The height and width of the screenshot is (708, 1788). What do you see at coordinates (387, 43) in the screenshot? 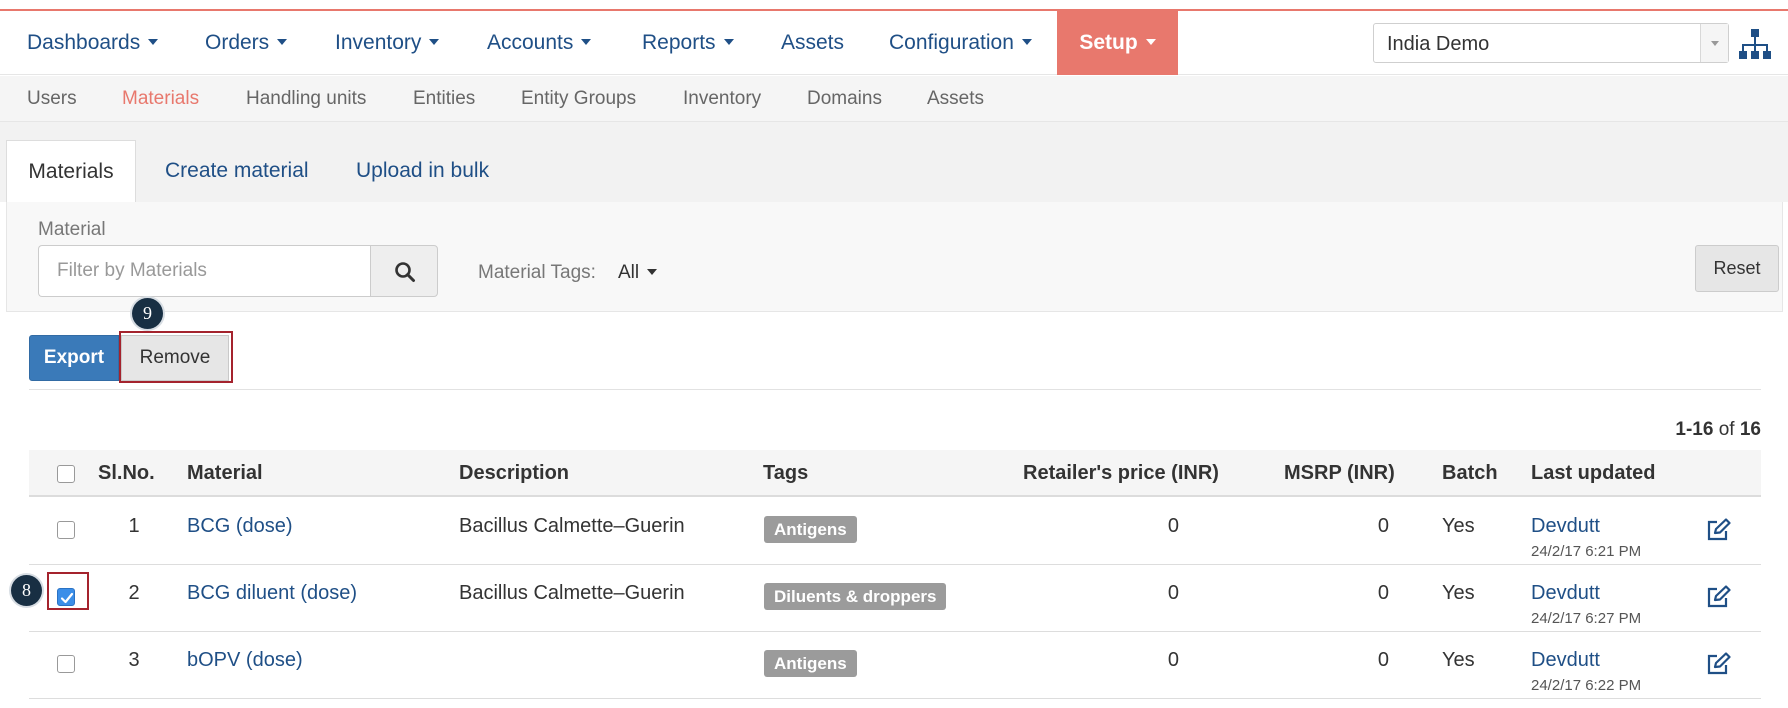
I see `nav-inventory: Inventory` at bounding box center [387, 43].